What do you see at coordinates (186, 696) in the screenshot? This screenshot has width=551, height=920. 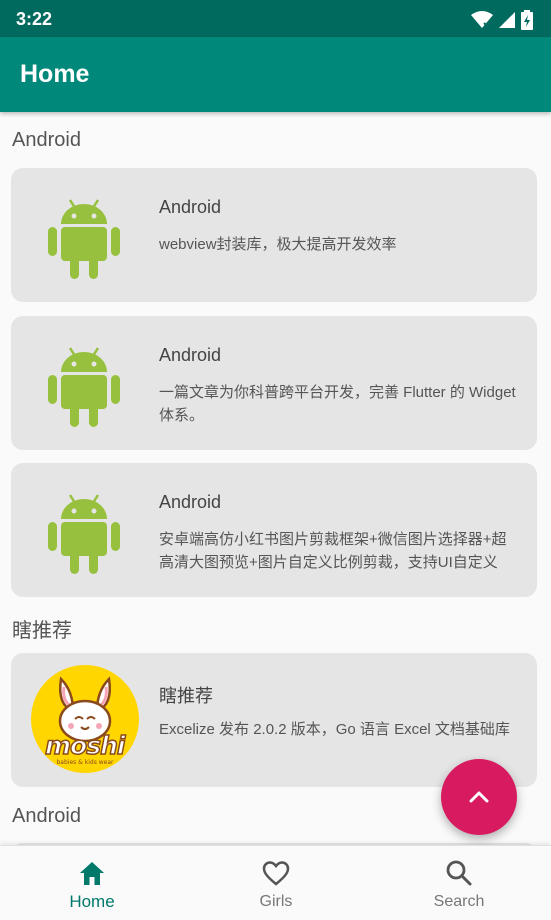 I see `card-title: 瞎推荐` at bounding box center [186, 696].